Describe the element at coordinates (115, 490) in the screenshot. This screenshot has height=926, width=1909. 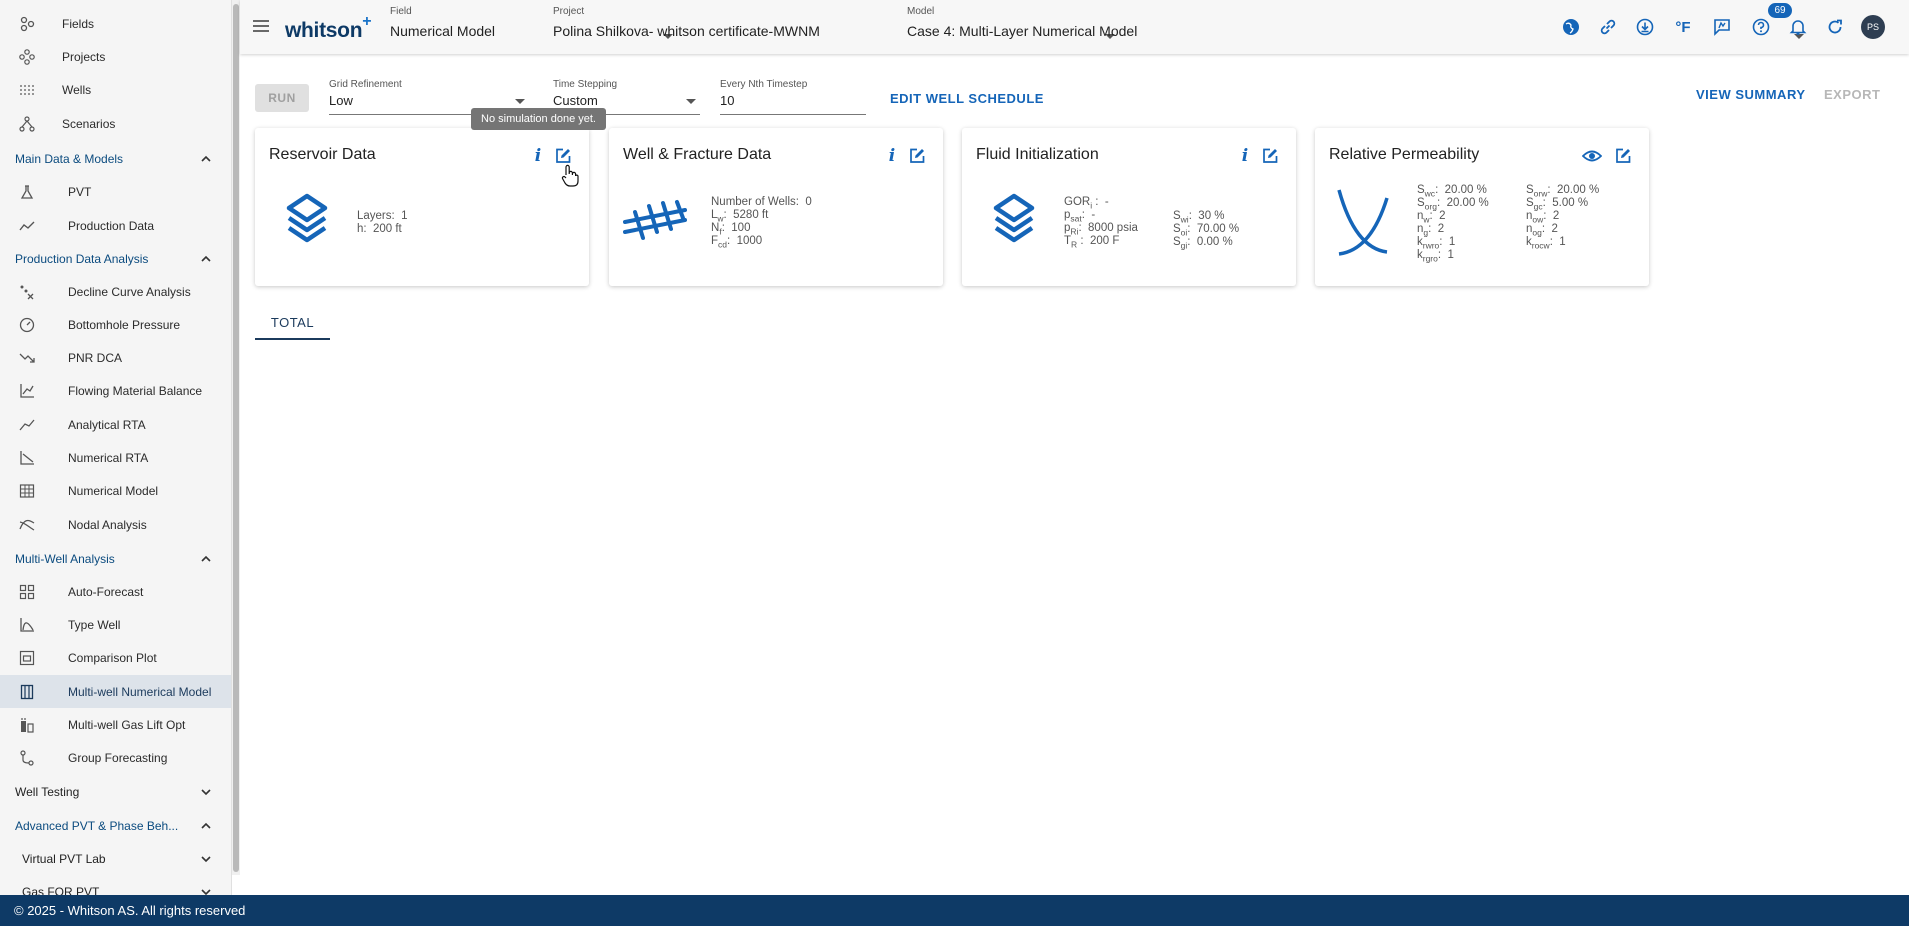
I see `sidebar-item-numerical-model: Numerical Model` at that location.